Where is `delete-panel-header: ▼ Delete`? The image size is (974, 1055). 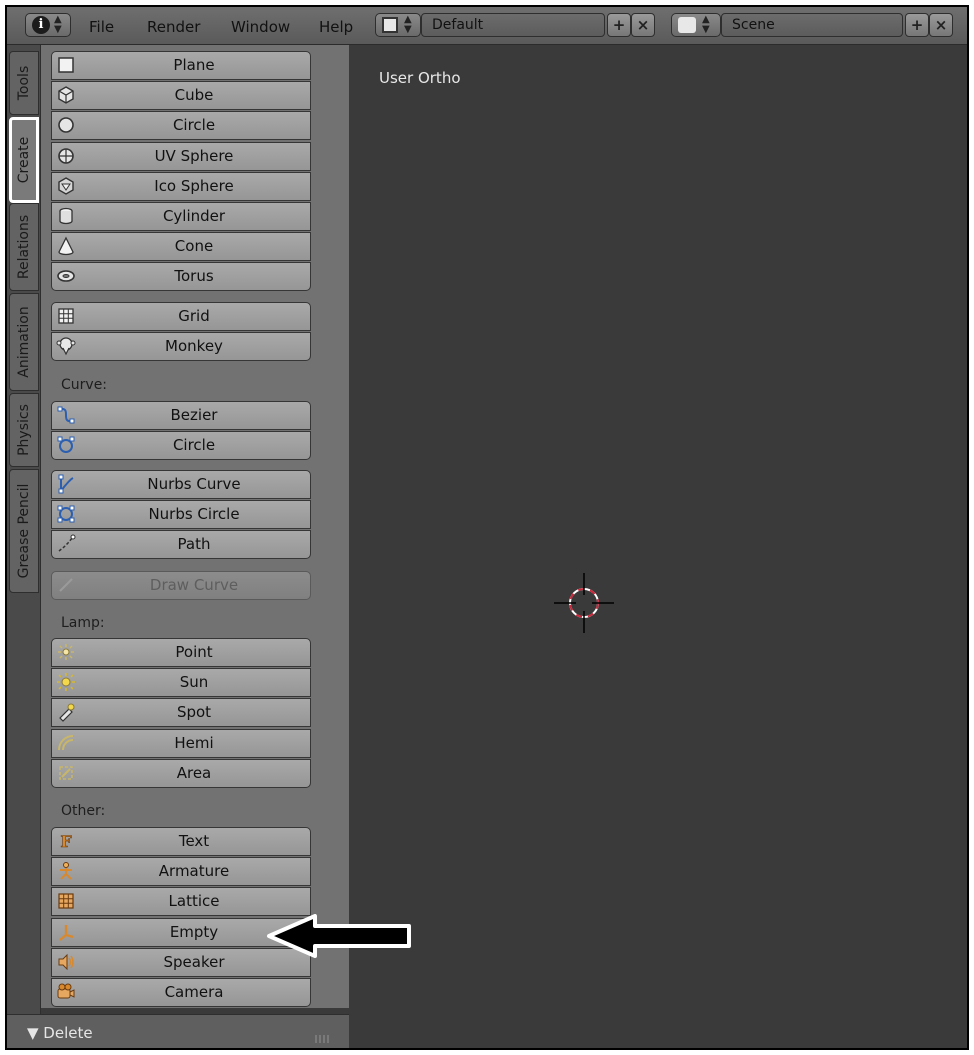
delete-panel-header: ▼ Delete is located at coordinates (178, 1031).